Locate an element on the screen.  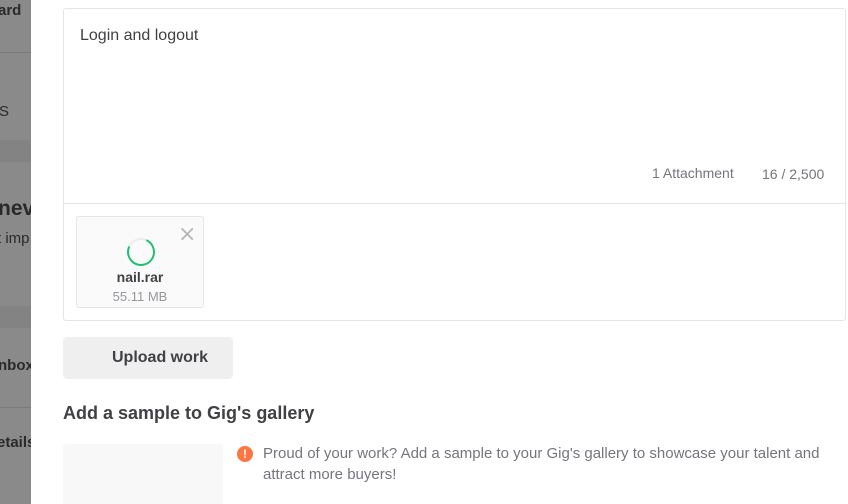
divider is located at coordinates (454, 203).